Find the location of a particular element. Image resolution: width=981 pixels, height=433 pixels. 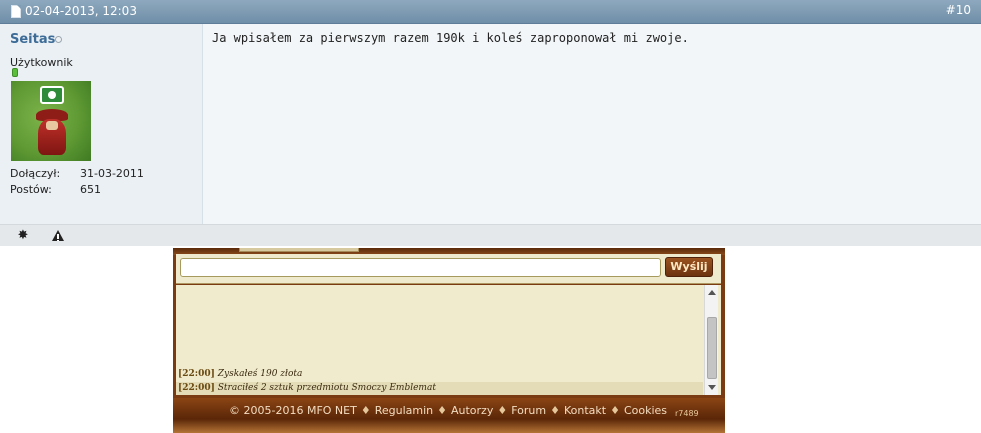

copyright-text: © 2005-2016 MFO NET is located at coordinates (293, 410).